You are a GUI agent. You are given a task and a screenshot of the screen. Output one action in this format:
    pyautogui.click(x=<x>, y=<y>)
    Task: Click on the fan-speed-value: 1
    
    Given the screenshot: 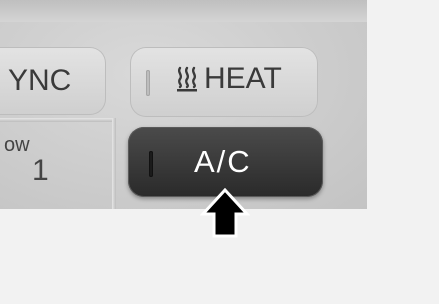 What is the action you would take?
    pyautogui.click(x=40, y=170)
    